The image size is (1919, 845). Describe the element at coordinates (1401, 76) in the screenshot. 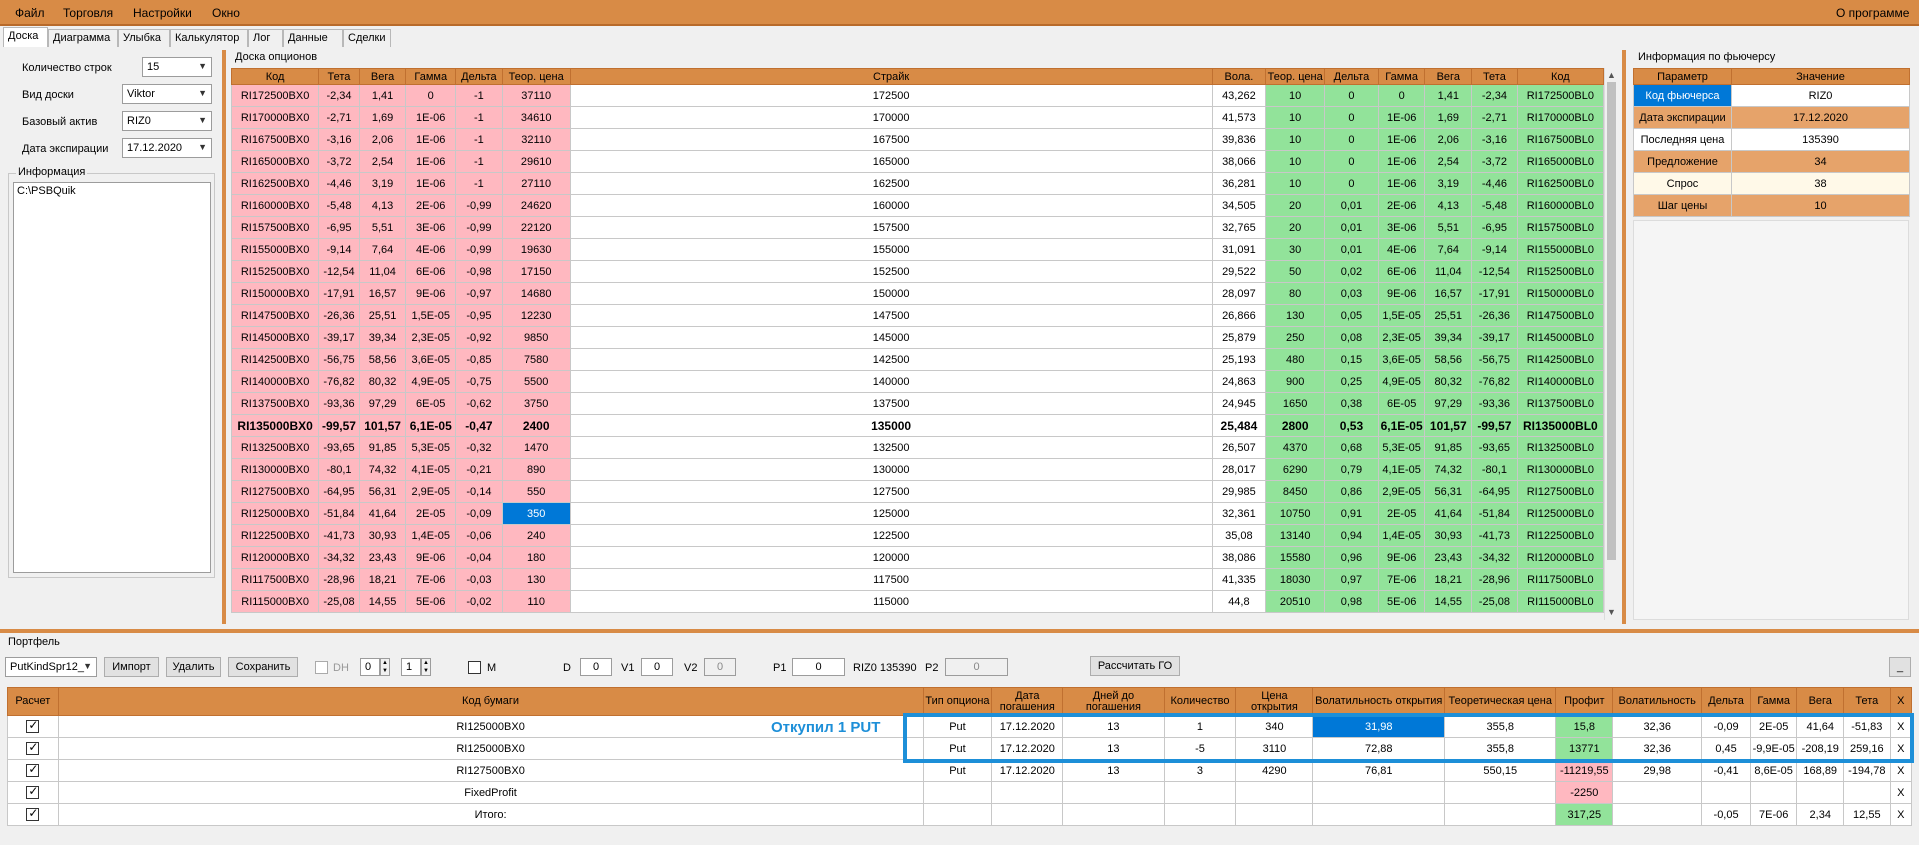

I see `board-header-10: Гамма` at that location.